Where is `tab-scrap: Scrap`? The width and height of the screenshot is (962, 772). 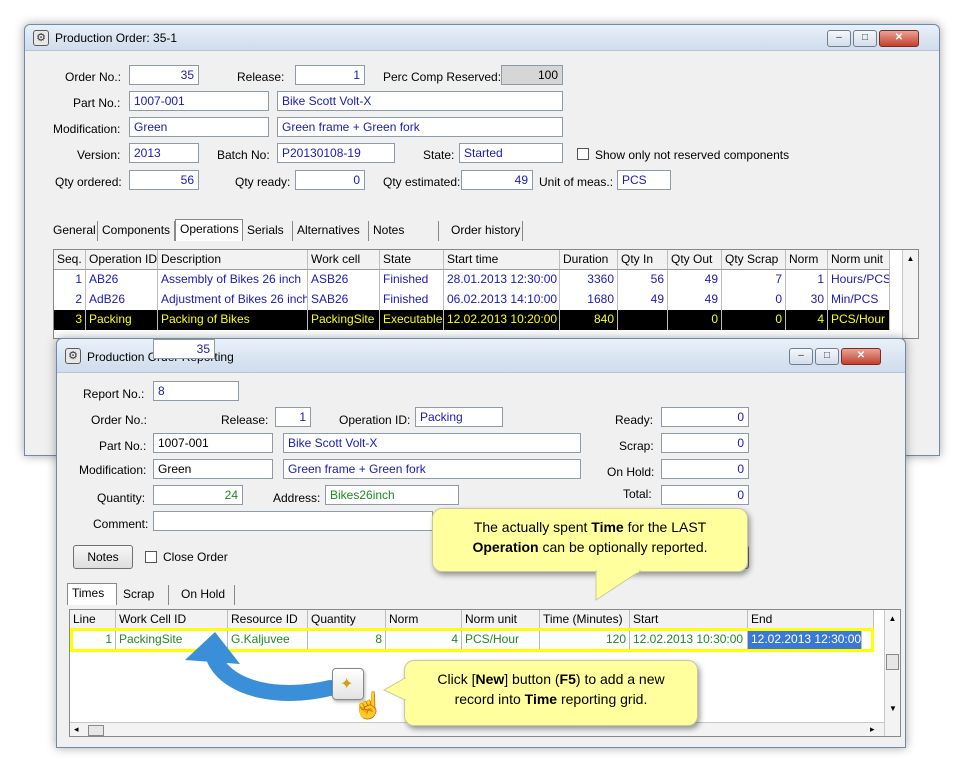 tab-scrap: Scrap is located at coordinates (144, 595).